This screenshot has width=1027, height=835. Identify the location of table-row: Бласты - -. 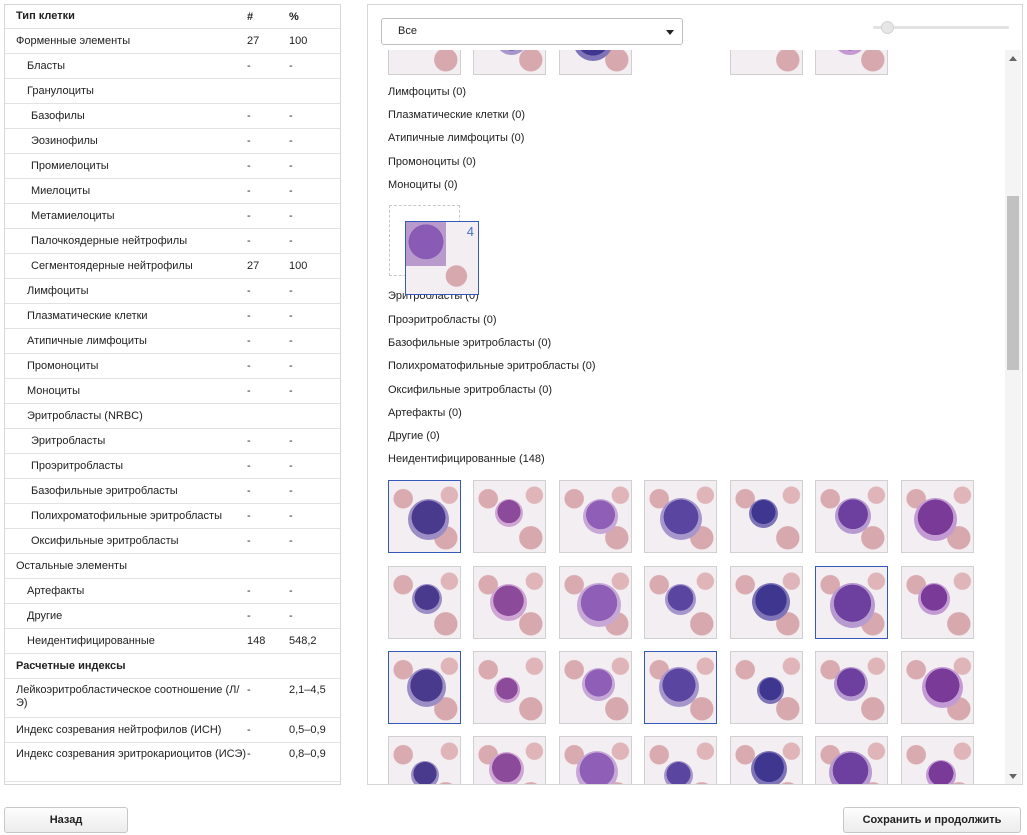
(172, 66).